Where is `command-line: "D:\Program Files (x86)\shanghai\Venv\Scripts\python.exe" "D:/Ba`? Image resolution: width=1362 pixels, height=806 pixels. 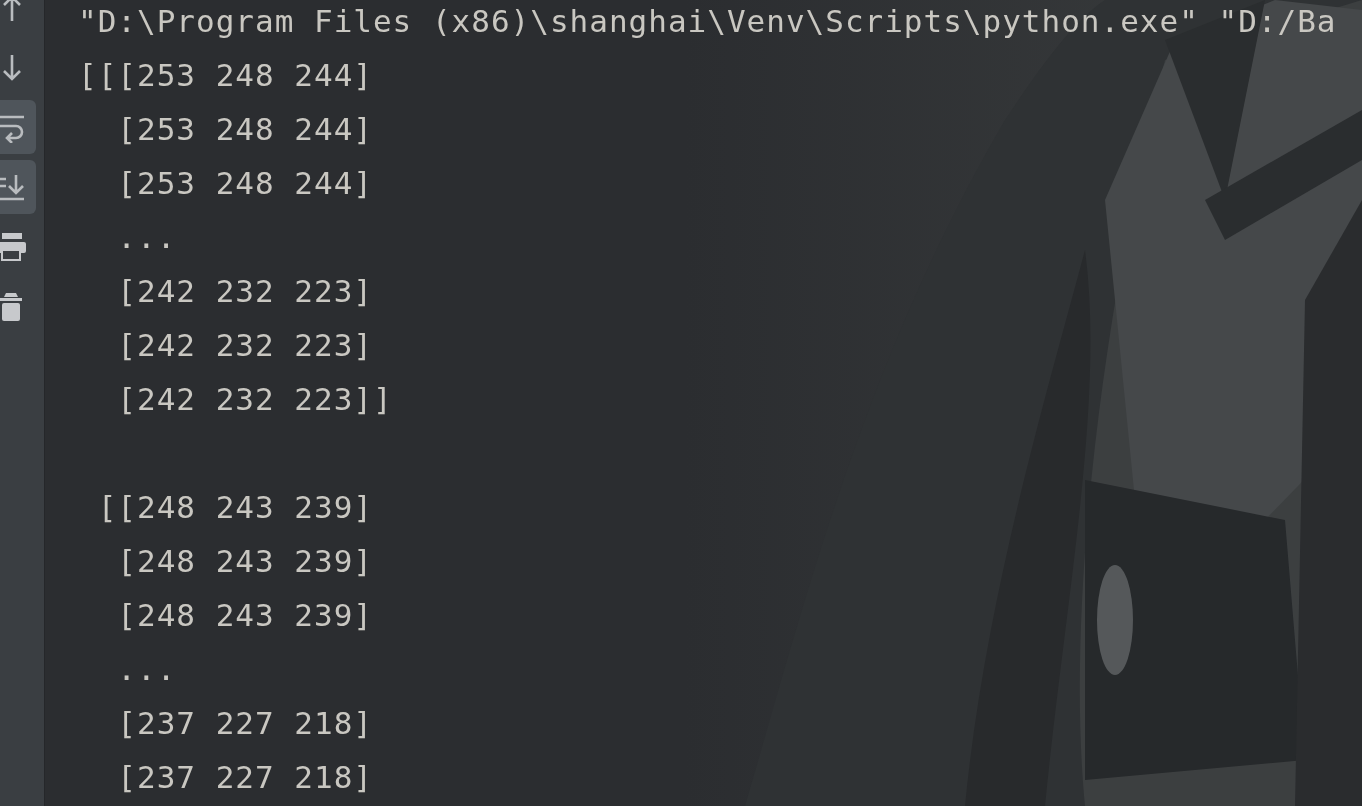
command-line: "D:\Program Files (x86)\shanghai\Venv\Scripts\python.exe" "D:/Ba is located at coordinates (707, 21).